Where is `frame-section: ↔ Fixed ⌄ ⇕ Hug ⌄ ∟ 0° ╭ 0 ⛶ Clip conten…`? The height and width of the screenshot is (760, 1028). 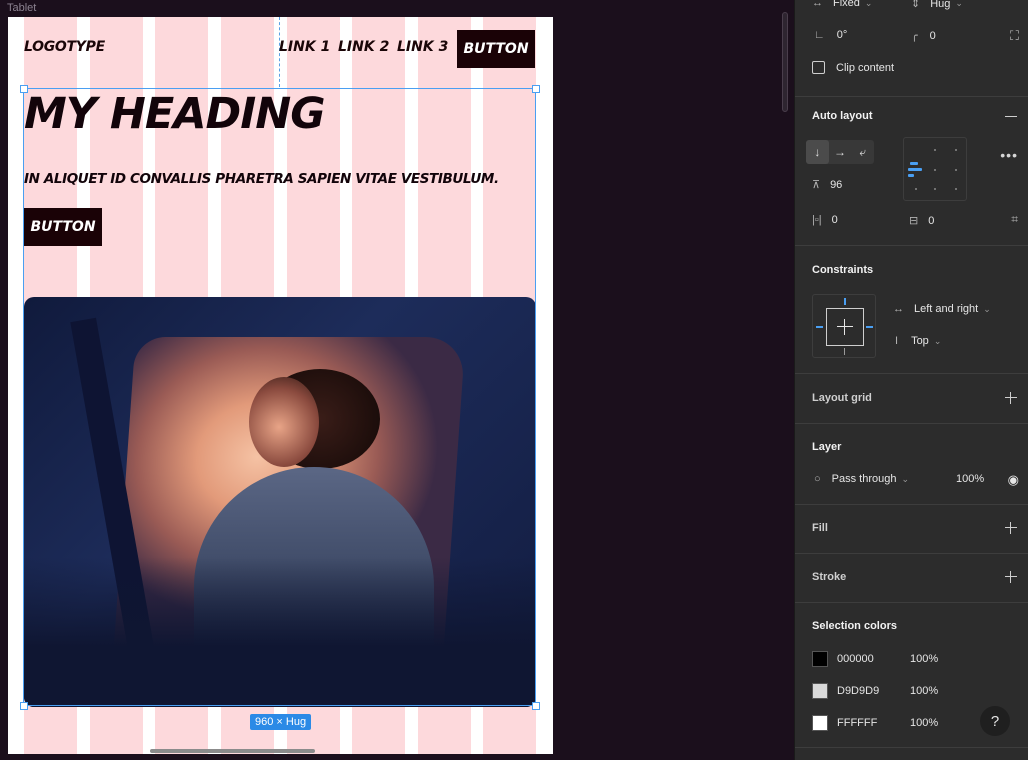
frame-section: ↔ Fixed ⌄ ⇕ Hug ⌄ ∟ 0° ╭ 0 ⛶ Clip conten… is located at coordinates (911, 48).